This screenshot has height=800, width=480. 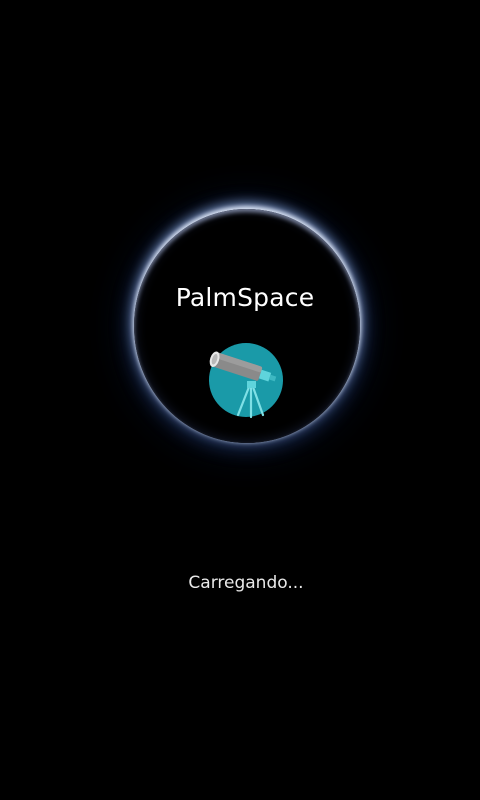 I want to click on telescope-icon, so click(x=246, y=381).